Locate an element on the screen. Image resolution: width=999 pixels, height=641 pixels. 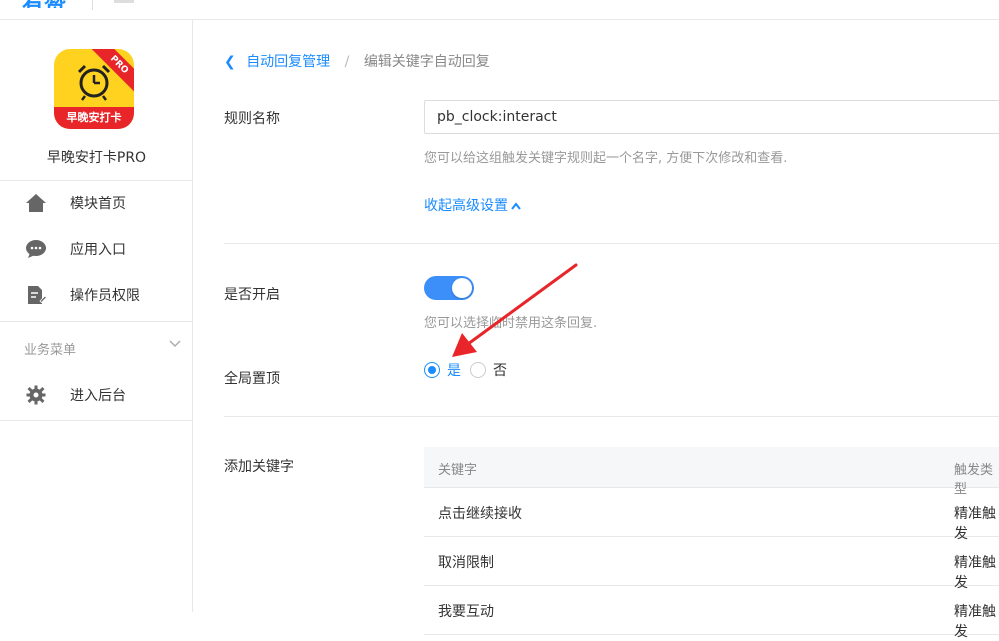
sidebar-item-backend: 进入后台 is located at coordinates (96, 395).